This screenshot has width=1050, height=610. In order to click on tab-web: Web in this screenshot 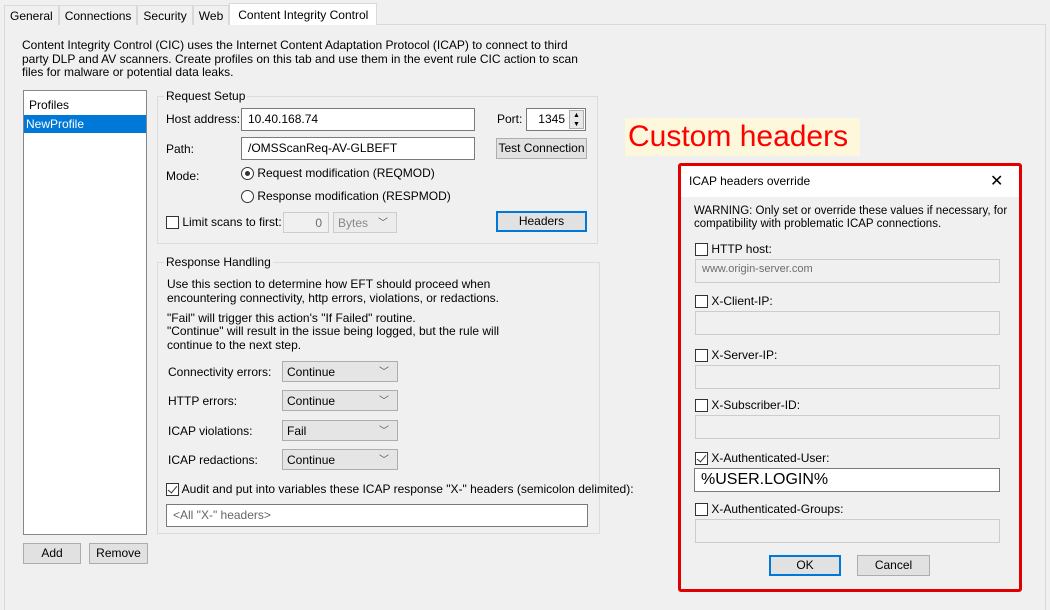, I will do `click(211, 15)`.